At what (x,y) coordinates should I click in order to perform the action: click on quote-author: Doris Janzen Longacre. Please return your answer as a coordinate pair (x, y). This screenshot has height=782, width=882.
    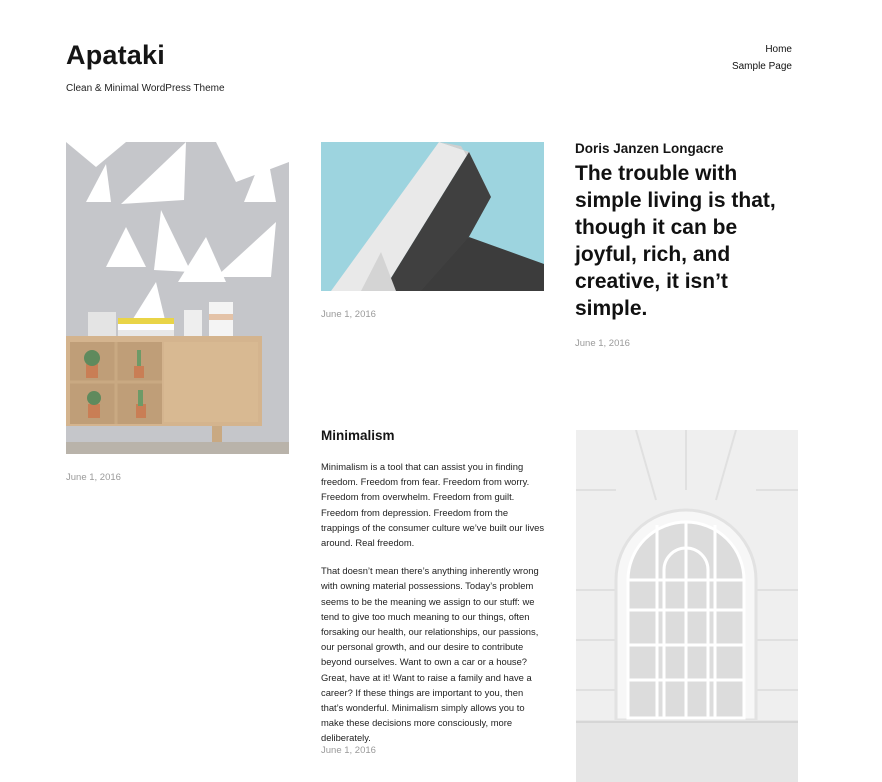
    Looking at the image, I should click on (649, 148).